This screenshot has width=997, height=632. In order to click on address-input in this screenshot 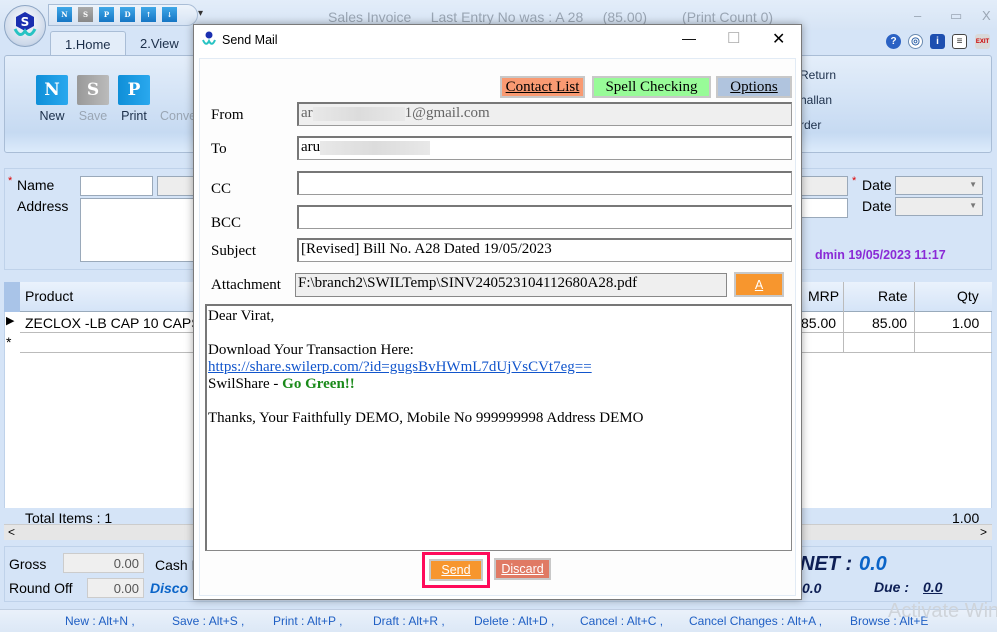, I will do `click(137, 230)`.